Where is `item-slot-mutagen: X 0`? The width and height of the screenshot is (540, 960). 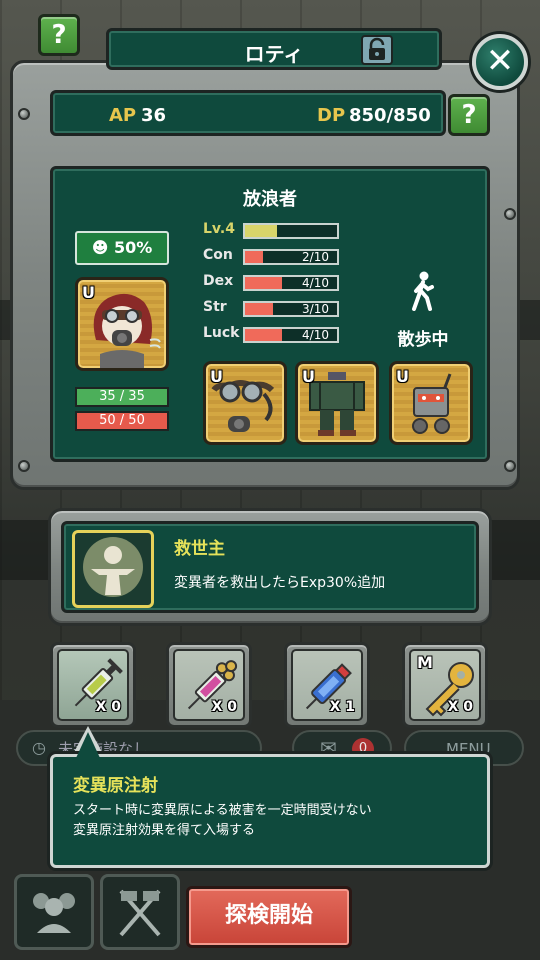
item-slot-mutagen: X 0 is located at coordinates (93, 685).